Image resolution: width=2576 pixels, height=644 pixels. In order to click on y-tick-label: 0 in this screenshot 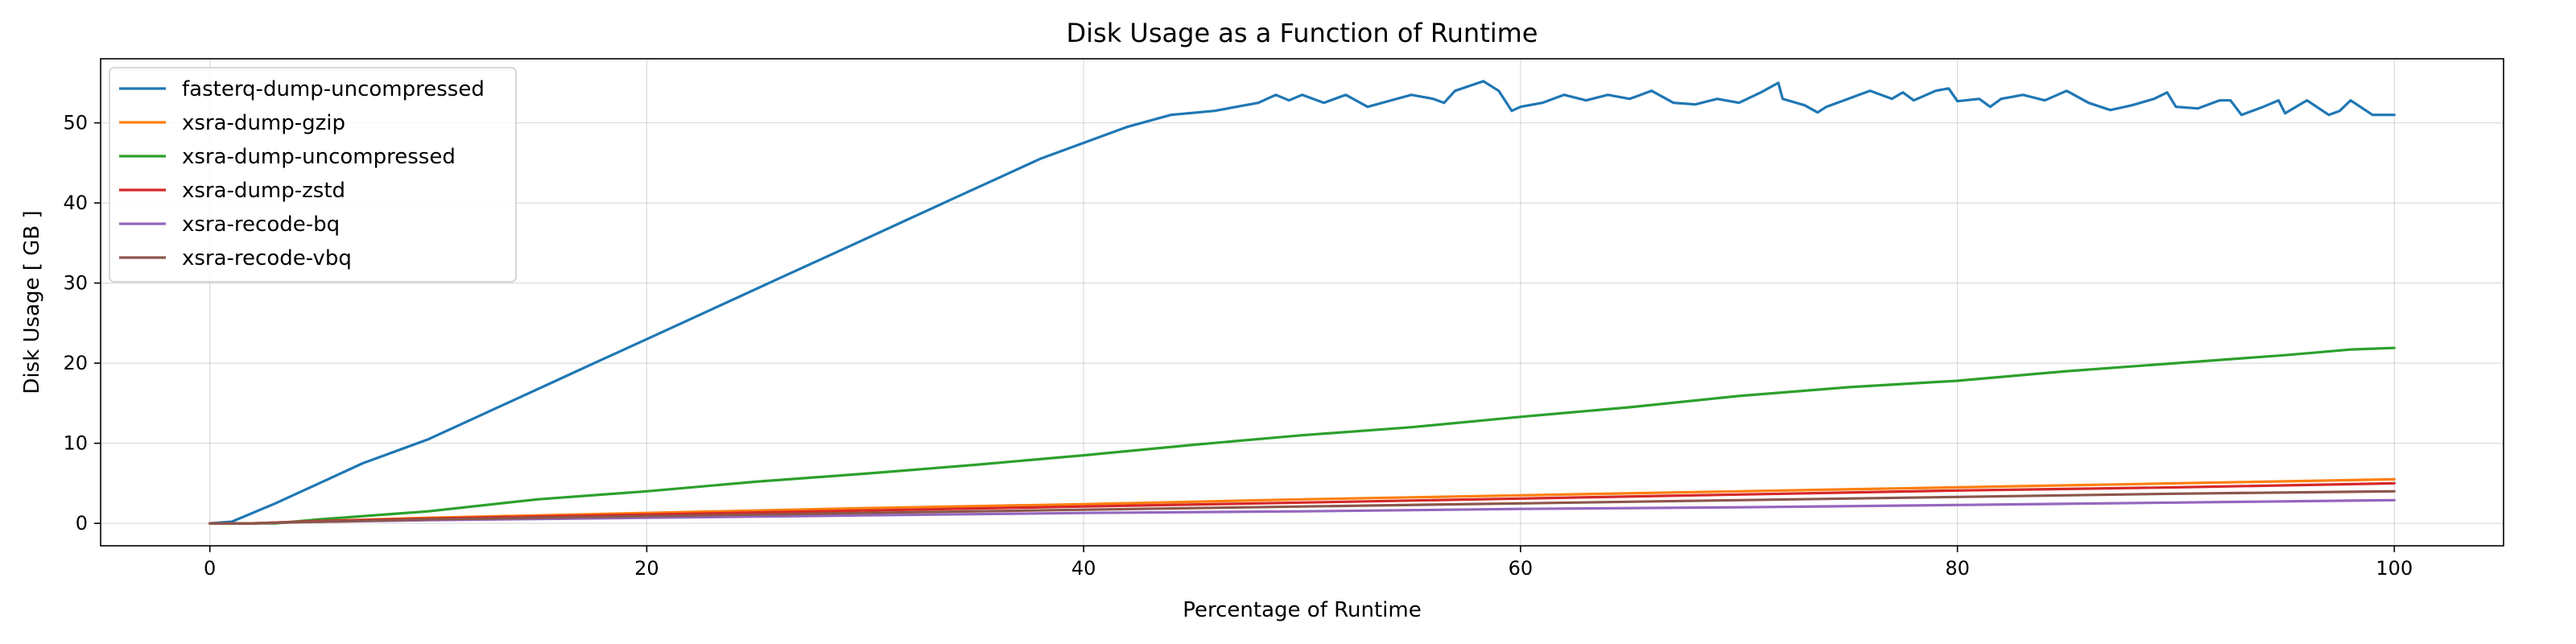, I will do `click(82, 523)`.